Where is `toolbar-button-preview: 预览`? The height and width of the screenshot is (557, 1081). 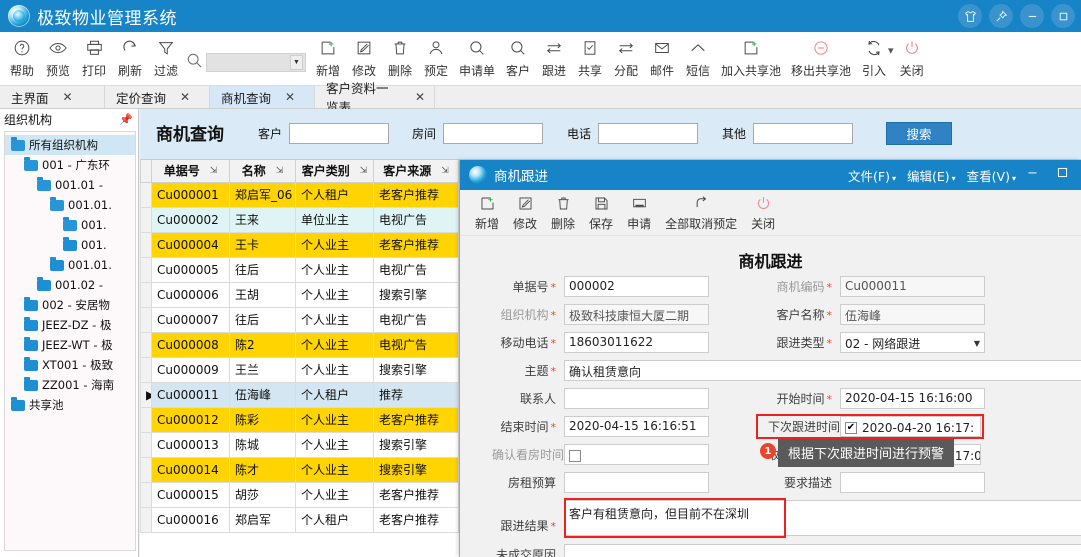
toolbar-button-preview: 预览 is located at coordinates (58, 57).